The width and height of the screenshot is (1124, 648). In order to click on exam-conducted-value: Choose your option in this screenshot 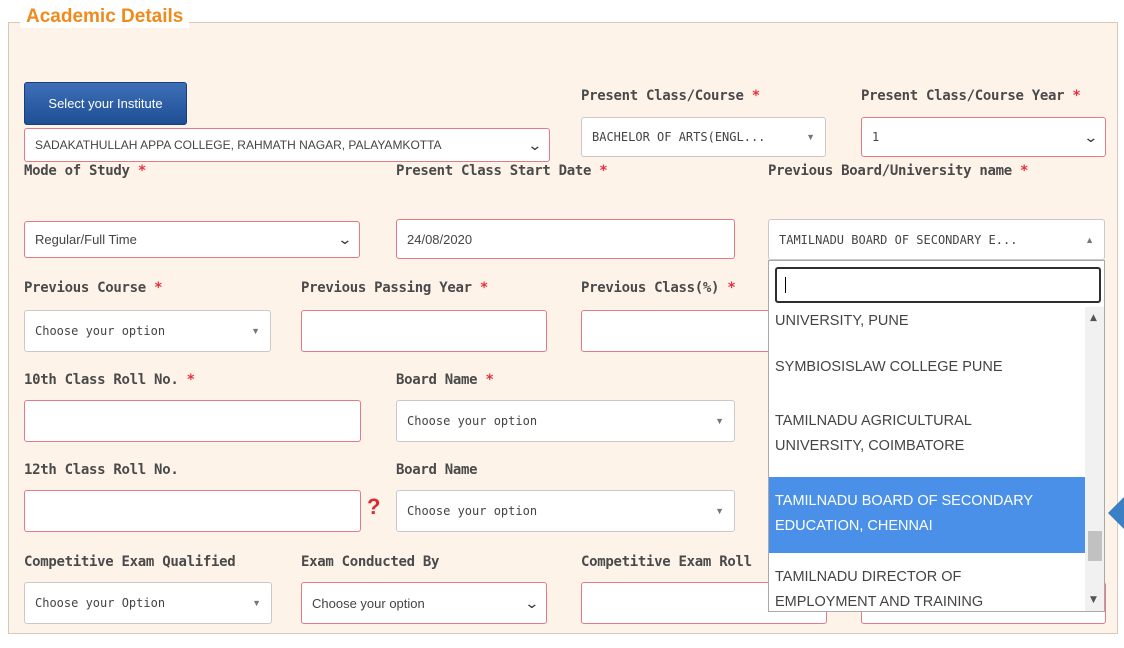, I will do `click(368, 603)`.